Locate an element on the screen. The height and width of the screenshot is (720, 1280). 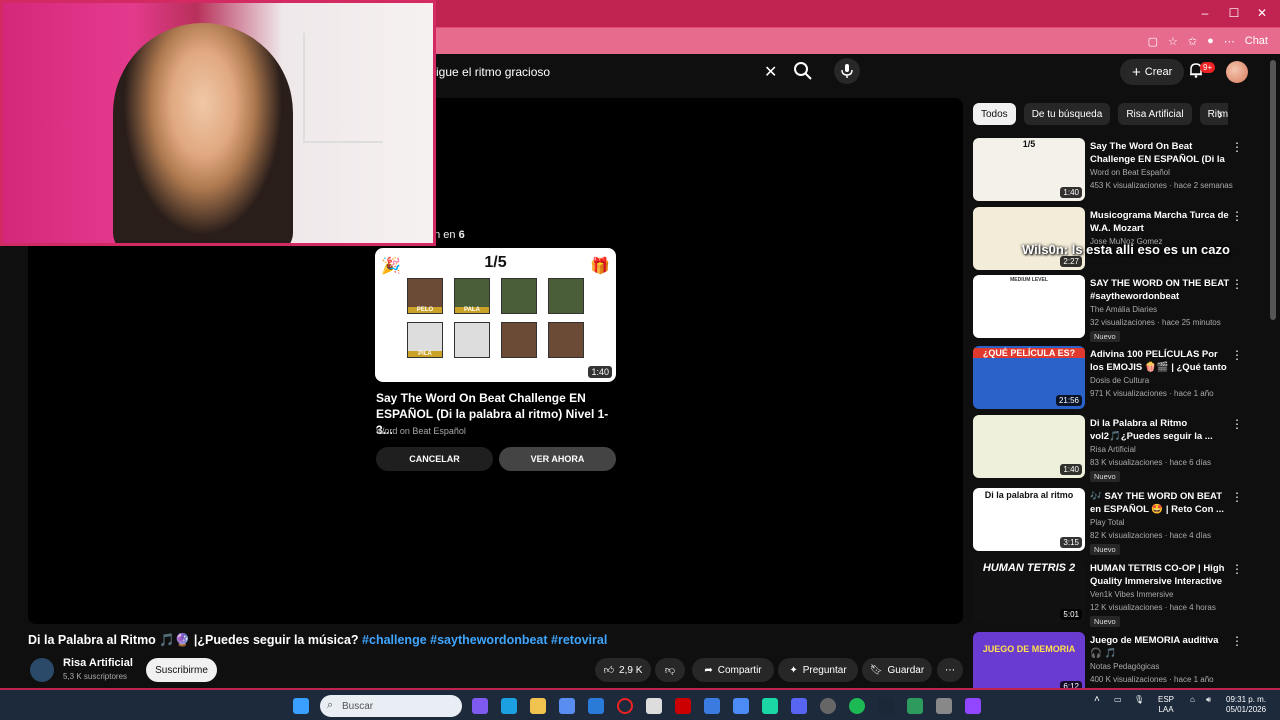
chevron-right-icon: › is located at coordinates (1220, 114).